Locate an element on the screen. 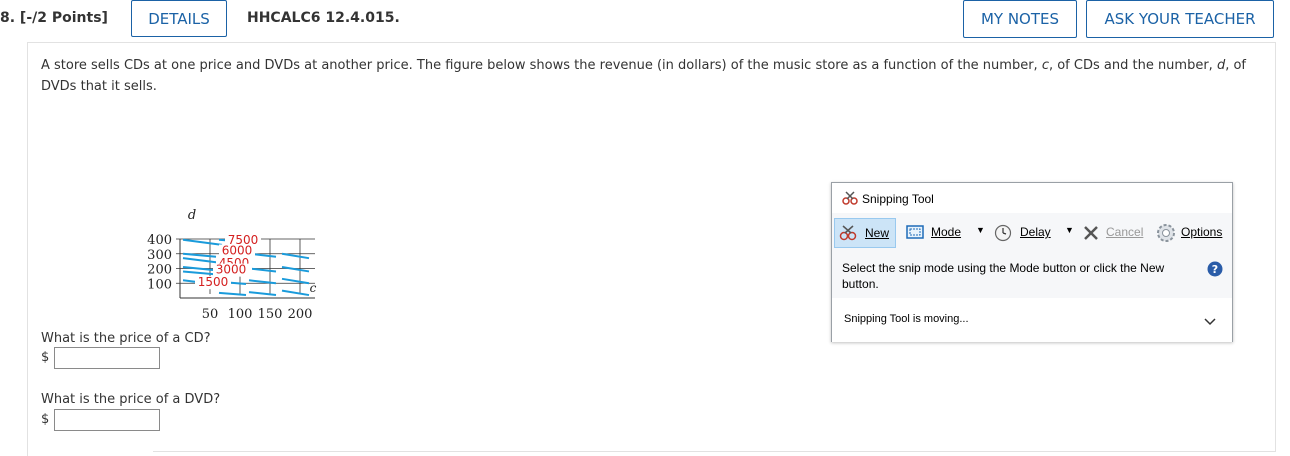 This screenshot has width=1290, height=456. question-number: 8. [-/2 Points] is located at coordinates (54, 18).